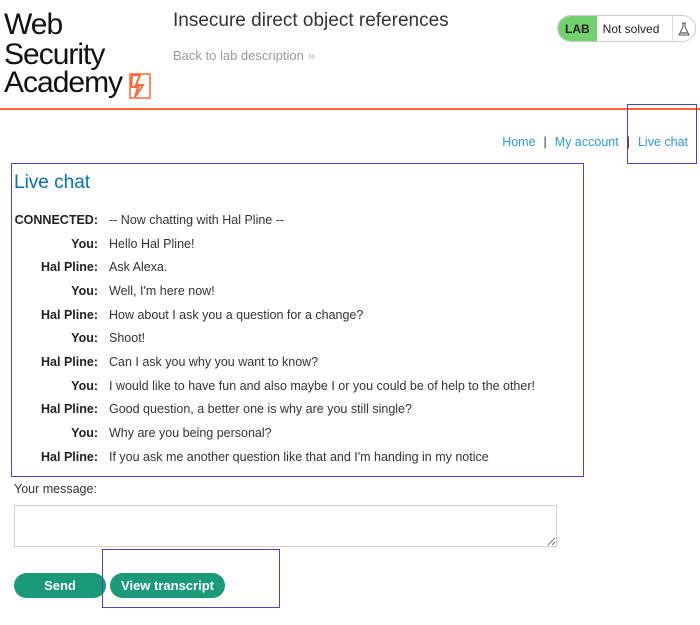  Describe the element at coordinates (63, 82) in the screenshot. I see `logo-line2: Academy` at that location.